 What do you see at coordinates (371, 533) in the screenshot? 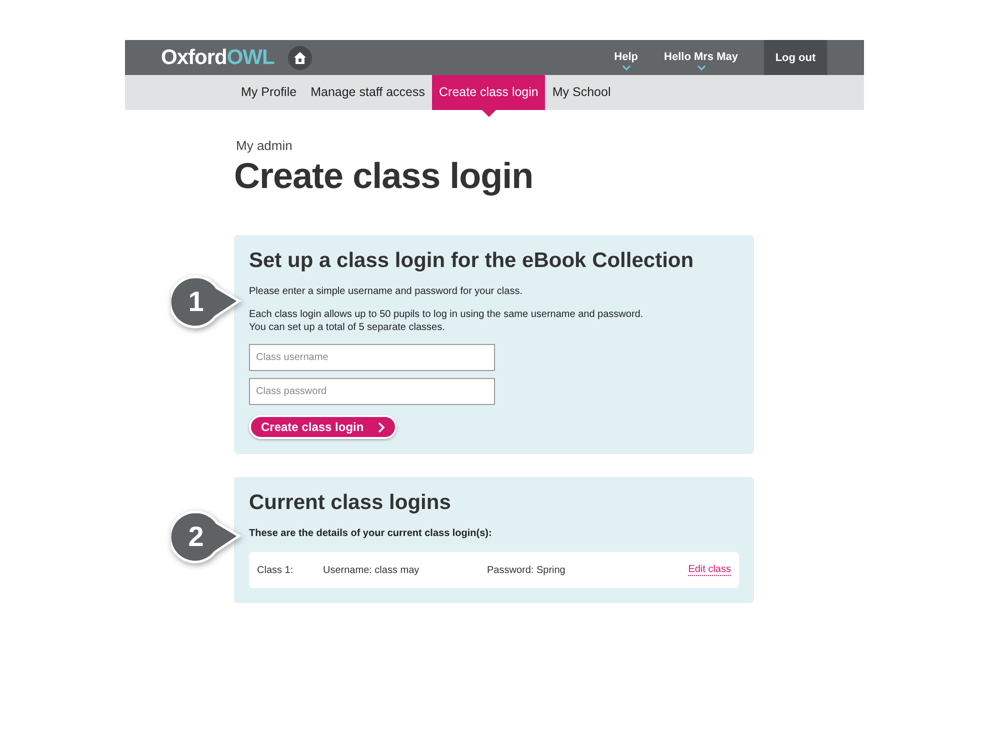
I see `intro-text: These are the details of your current class login(s):` at bounding box center [371, 533].